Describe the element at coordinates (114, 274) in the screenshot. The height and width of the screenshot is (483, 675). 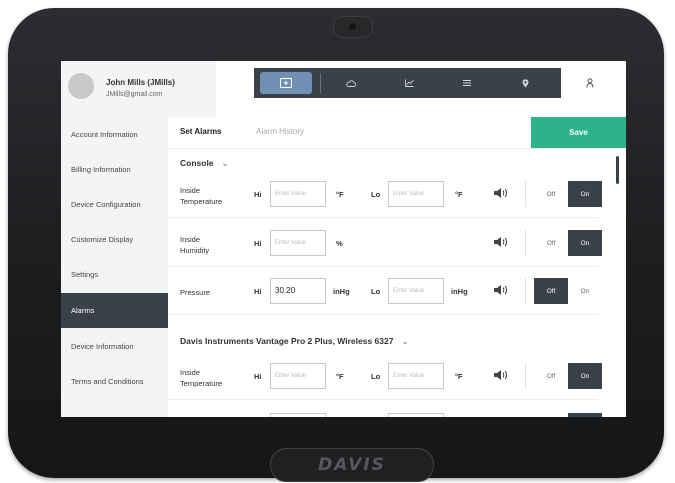
I see `sidebar-item-settings: Settings` at that location.